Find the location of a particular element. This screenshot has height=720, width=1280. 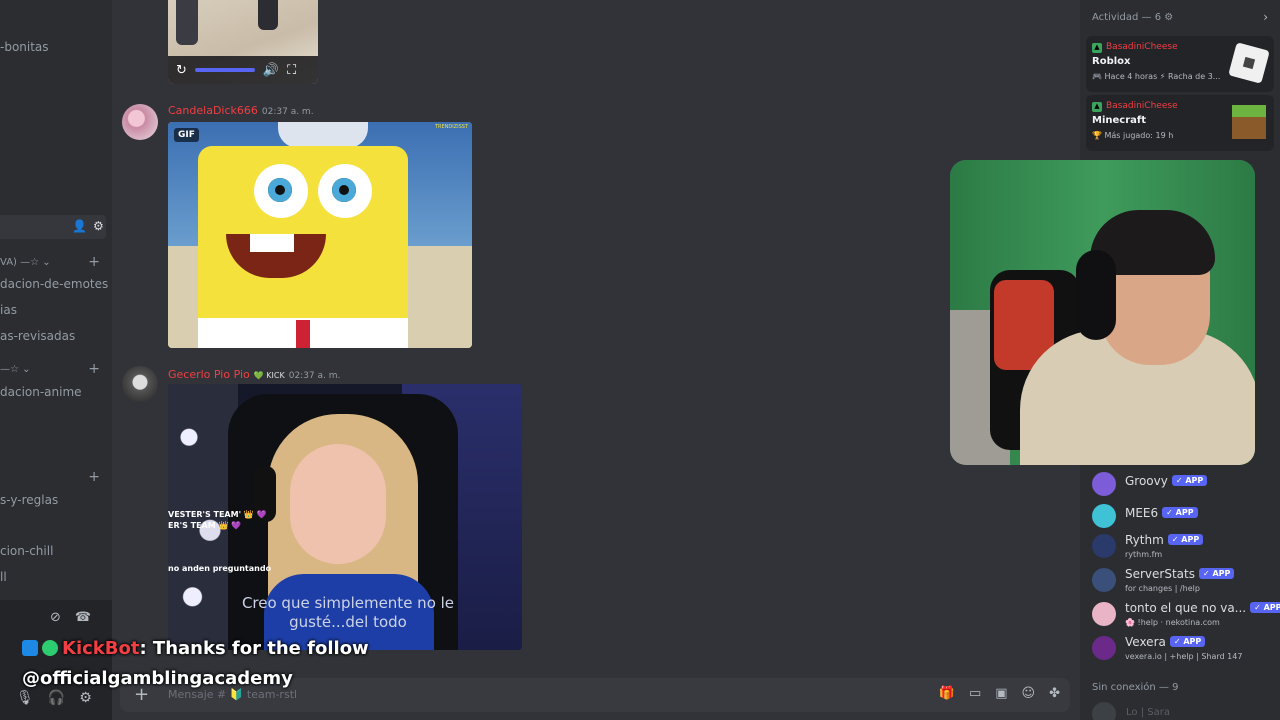

video-attachment: ↻ 🔊 ⛶ is located at coordinates (243, 42).